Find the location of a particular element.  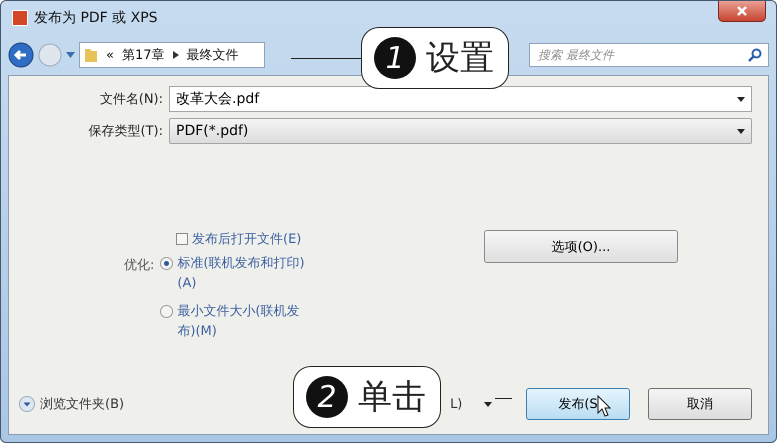

step-number: 1 is located at coordinates (395, 58).